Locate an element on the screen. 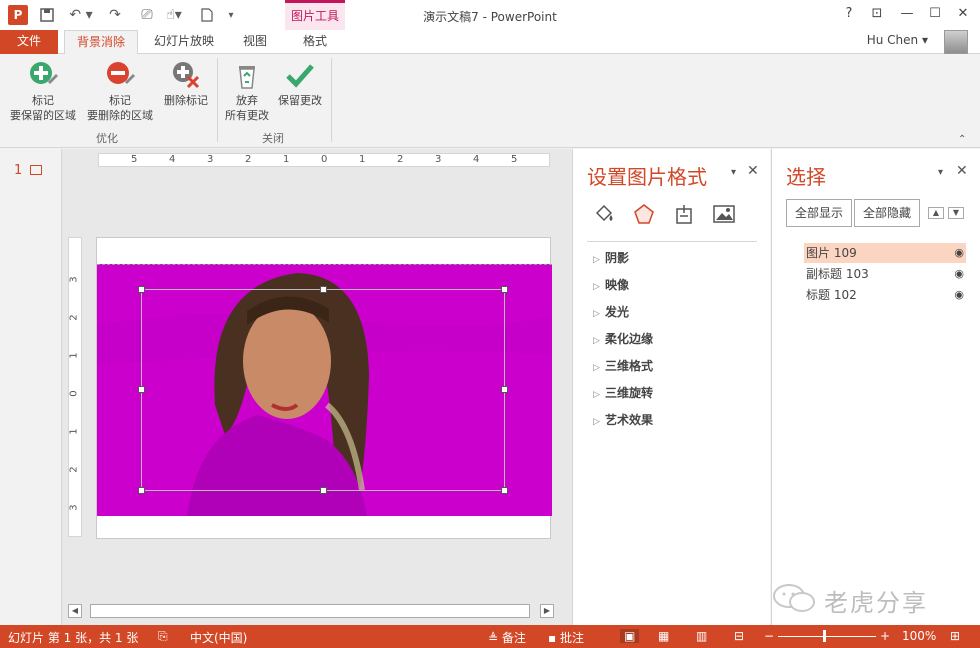  hide-all-button: 全部隐藏 is located at coordinates (887, 213).